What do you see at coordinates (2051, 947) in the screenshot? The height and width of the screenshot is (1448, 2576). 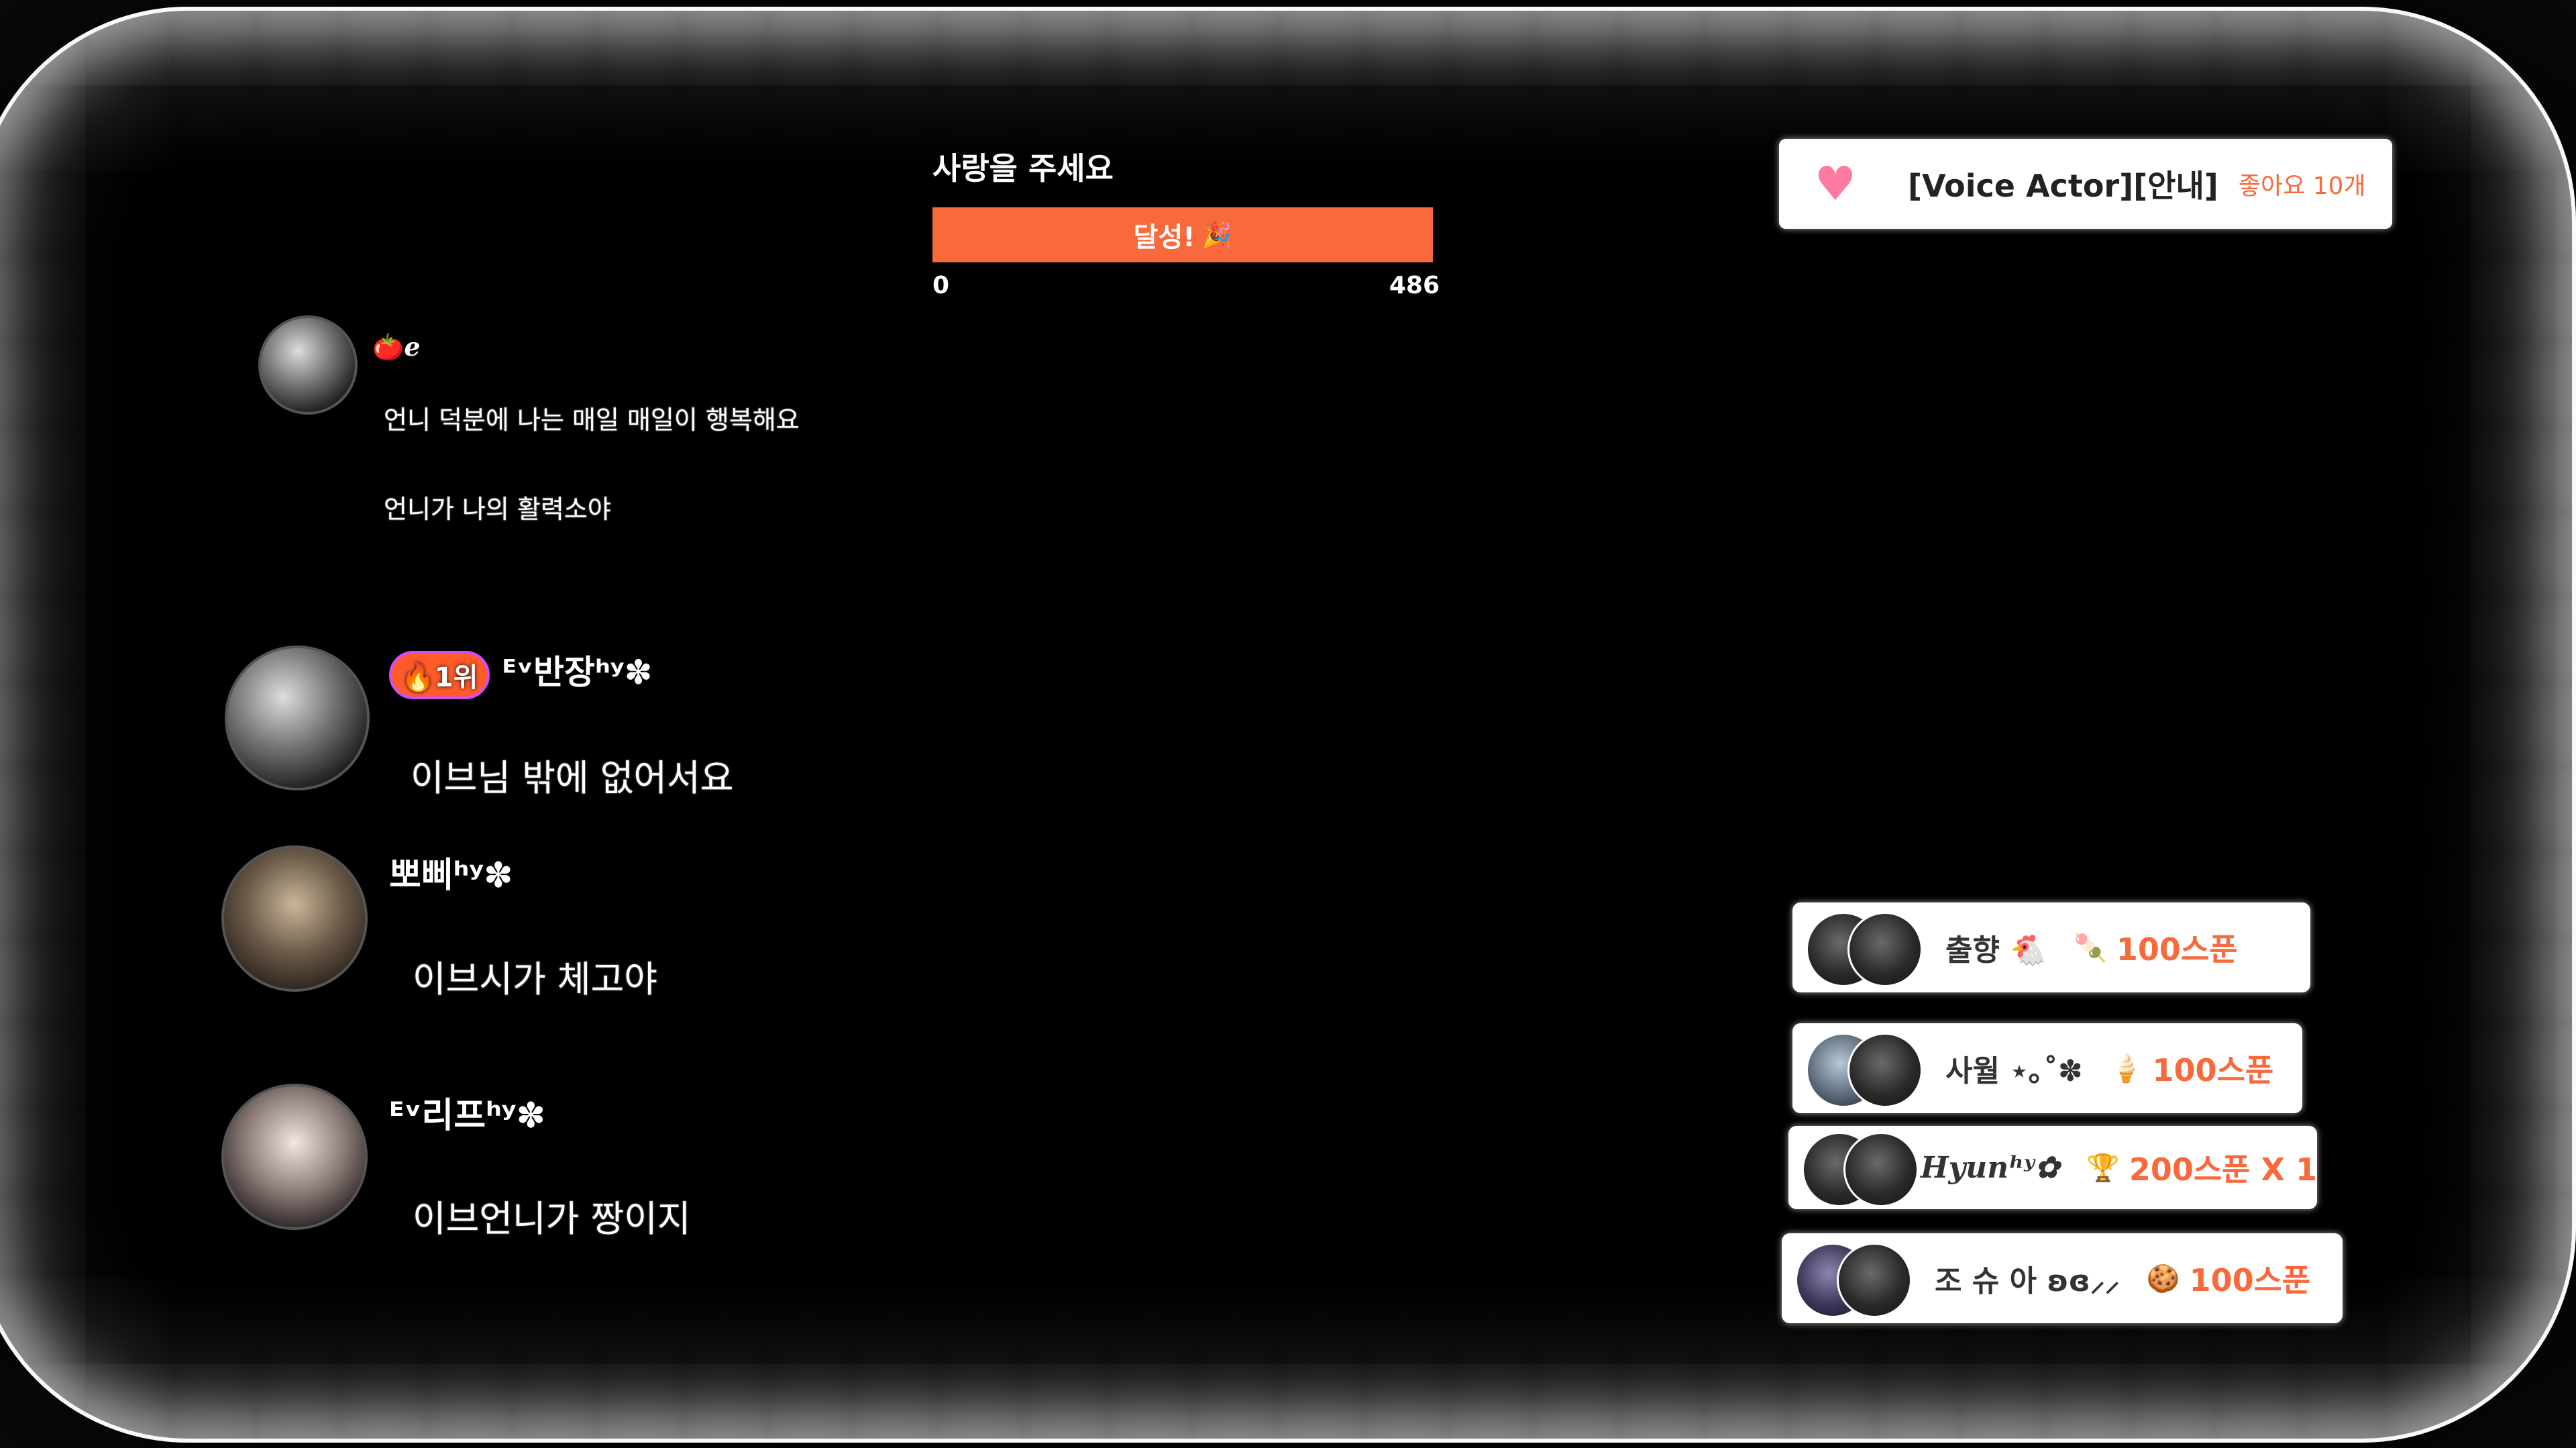 I see `donation-card: 출향 🐔 🍡 100스푼` at bounding box center [2051, 947].